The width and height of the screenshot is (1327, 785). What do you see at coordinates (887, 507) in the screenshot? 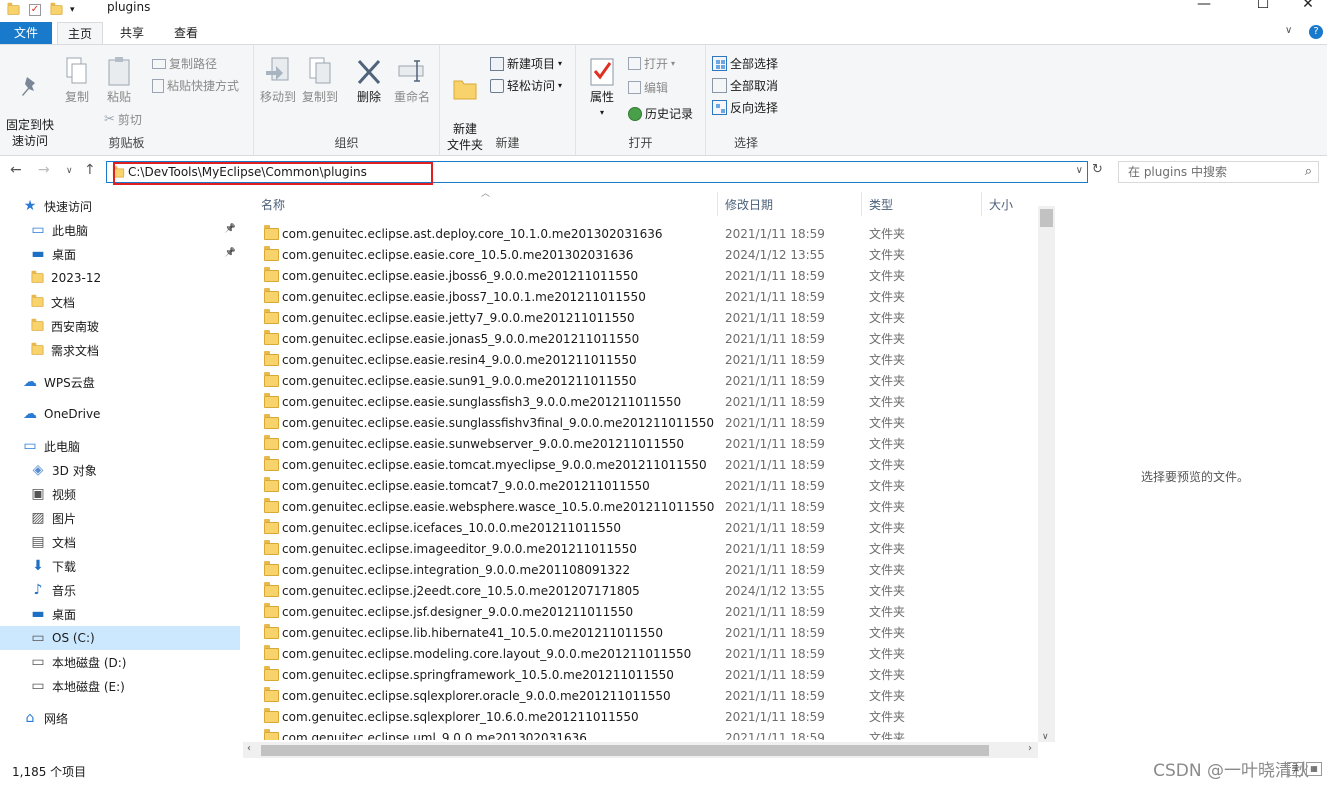
I see `file-type: 文件夹` at bounding box center [887, 507].